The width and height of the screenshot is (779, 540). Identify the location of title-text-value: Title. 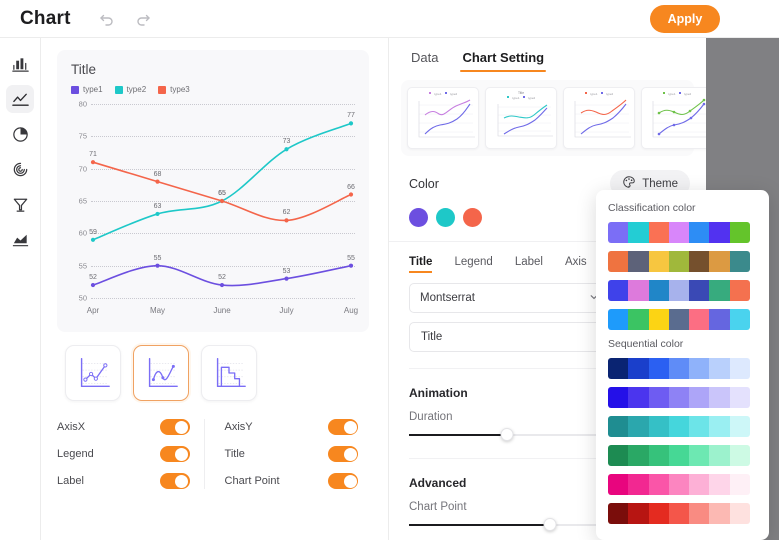
(432, 337).